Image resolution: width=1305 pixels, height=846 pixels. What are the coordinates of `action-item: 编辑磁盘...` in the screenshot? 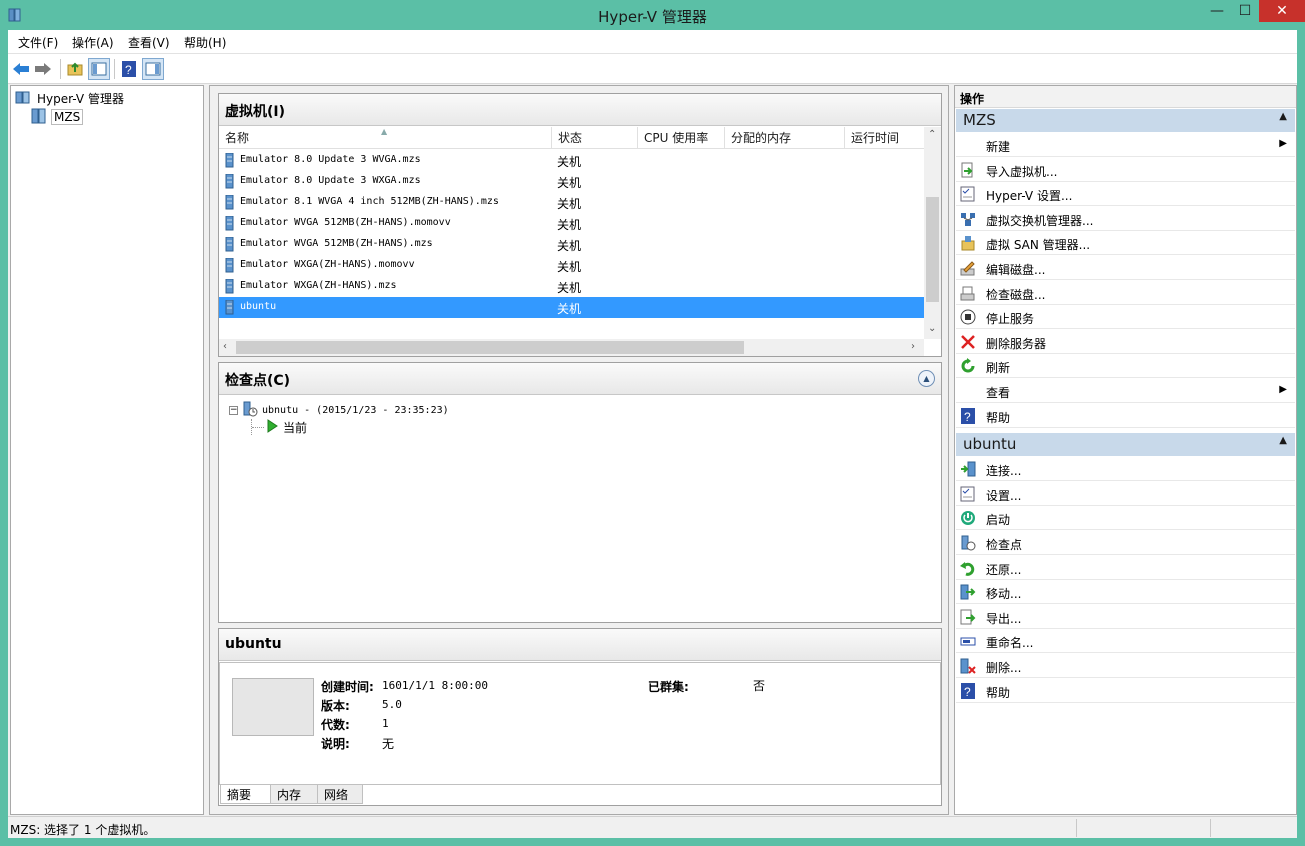 It's located at (1125, 268).